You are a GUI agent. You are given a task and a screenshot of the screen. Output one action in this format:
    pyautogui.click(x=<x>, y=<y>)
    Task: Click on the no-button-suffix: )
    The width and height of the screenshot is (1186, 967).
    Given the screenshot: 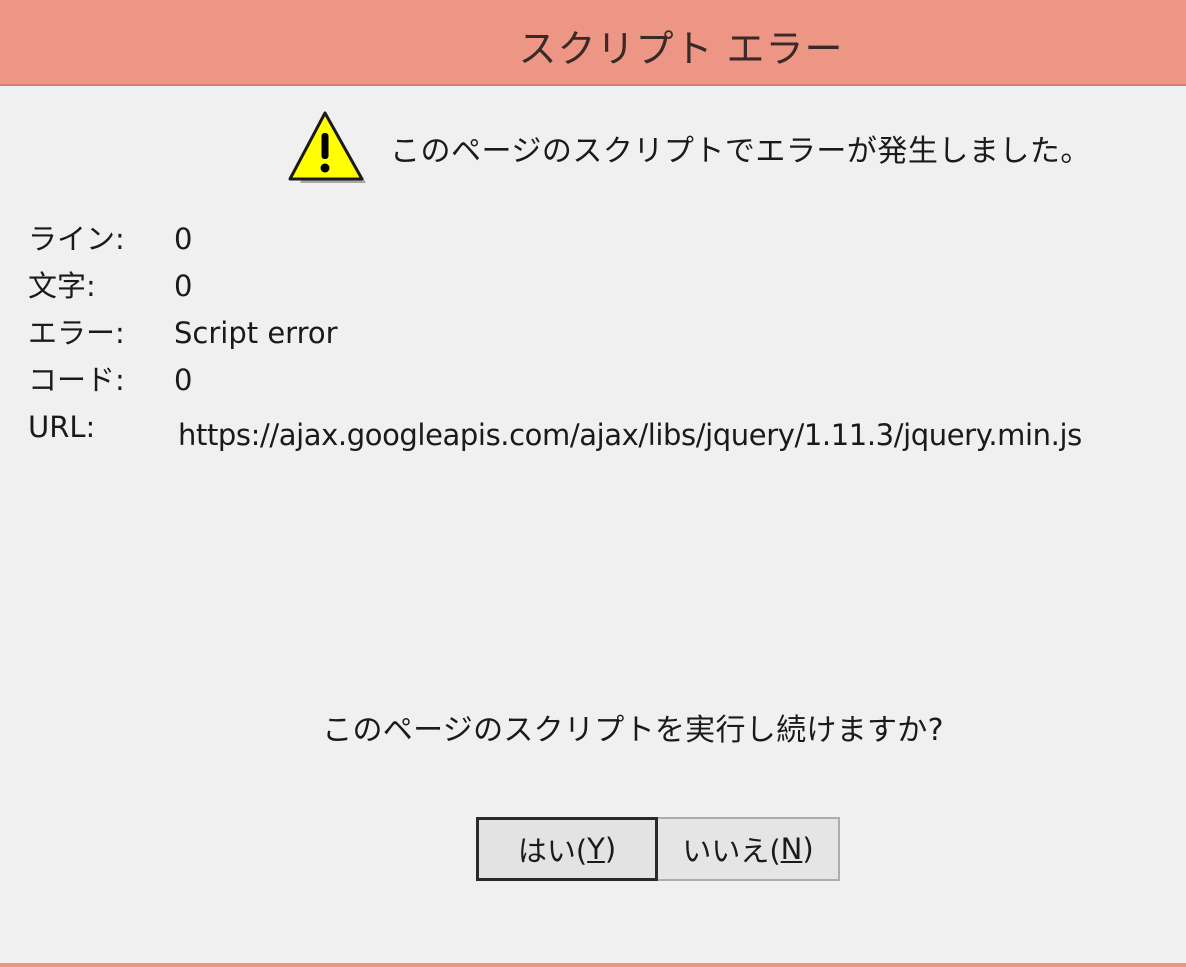 What is the action you would take?
    pyautogui.click(x=808, y=849)
    